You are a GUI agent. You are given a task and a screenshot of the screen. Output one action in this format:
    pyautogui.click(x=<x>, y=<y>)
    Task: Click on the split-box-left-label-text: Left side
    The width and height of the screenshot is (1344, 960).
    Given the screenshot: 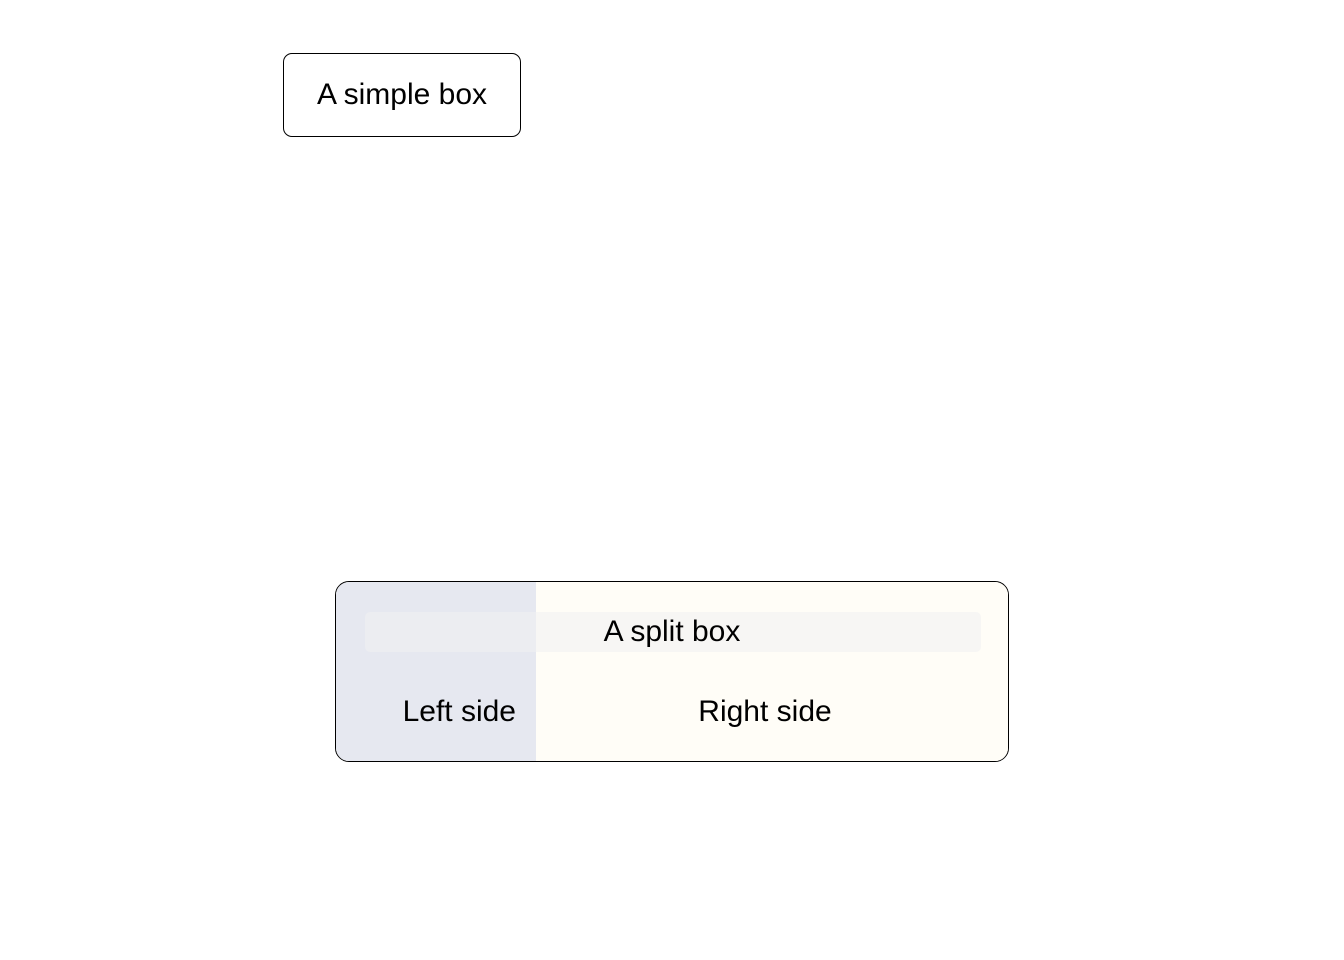 What is the action you would take?
    pyautogui.click(x=459, y=711)
    